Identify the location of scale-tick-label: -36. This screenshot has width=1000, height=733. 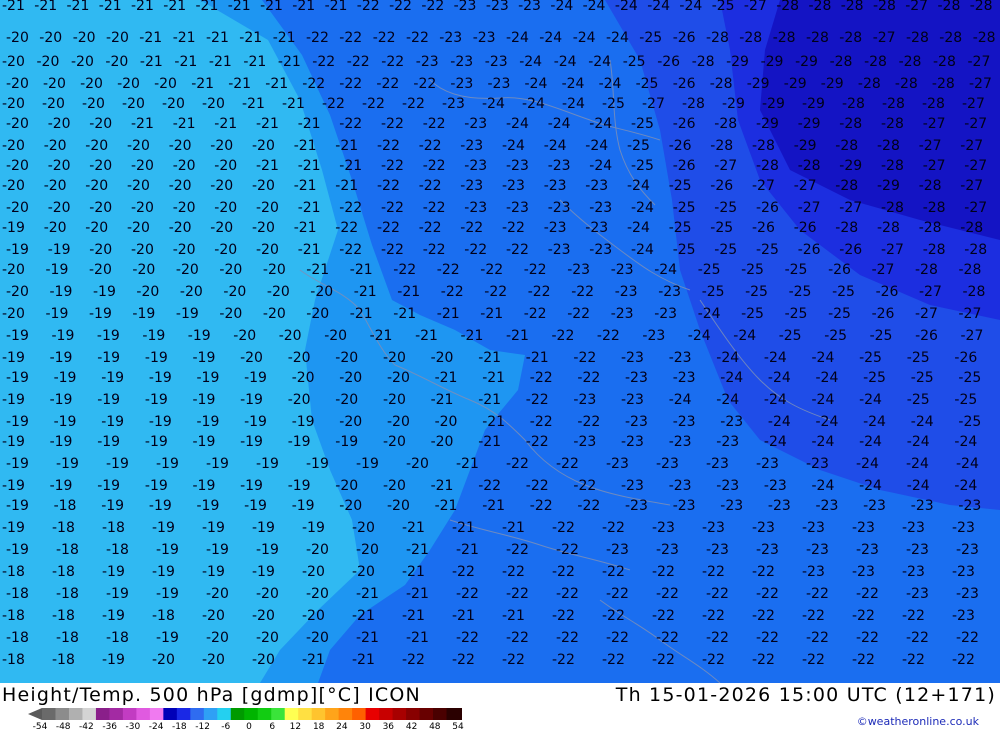
(110, 727).